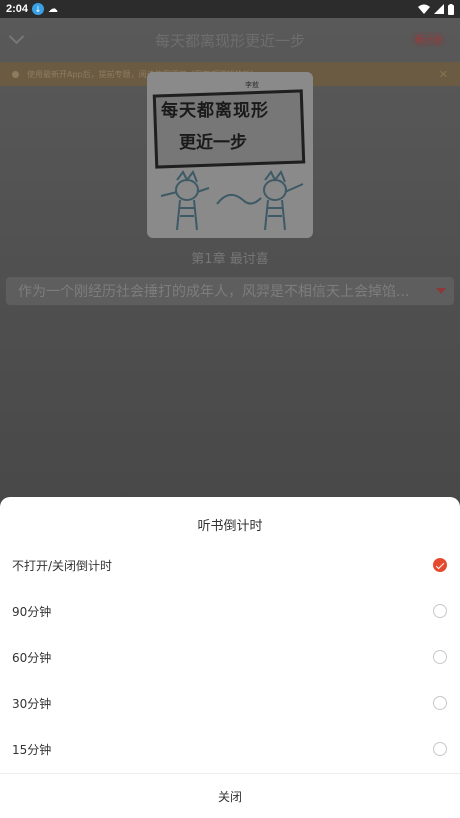 The width and height of the screenshot is (460, 818). Describe the element at coordinates (17, 9) in the screenshot. I see `status-time: 2:04` at that location.